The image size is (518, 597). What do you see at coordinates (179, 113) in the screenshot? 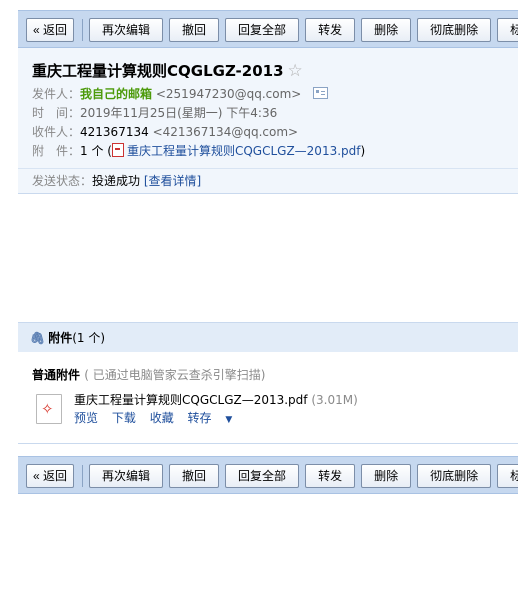
I see `time-value: 2019年11月25日(星期一) 下午4:36` at bounding box center [179, 113].